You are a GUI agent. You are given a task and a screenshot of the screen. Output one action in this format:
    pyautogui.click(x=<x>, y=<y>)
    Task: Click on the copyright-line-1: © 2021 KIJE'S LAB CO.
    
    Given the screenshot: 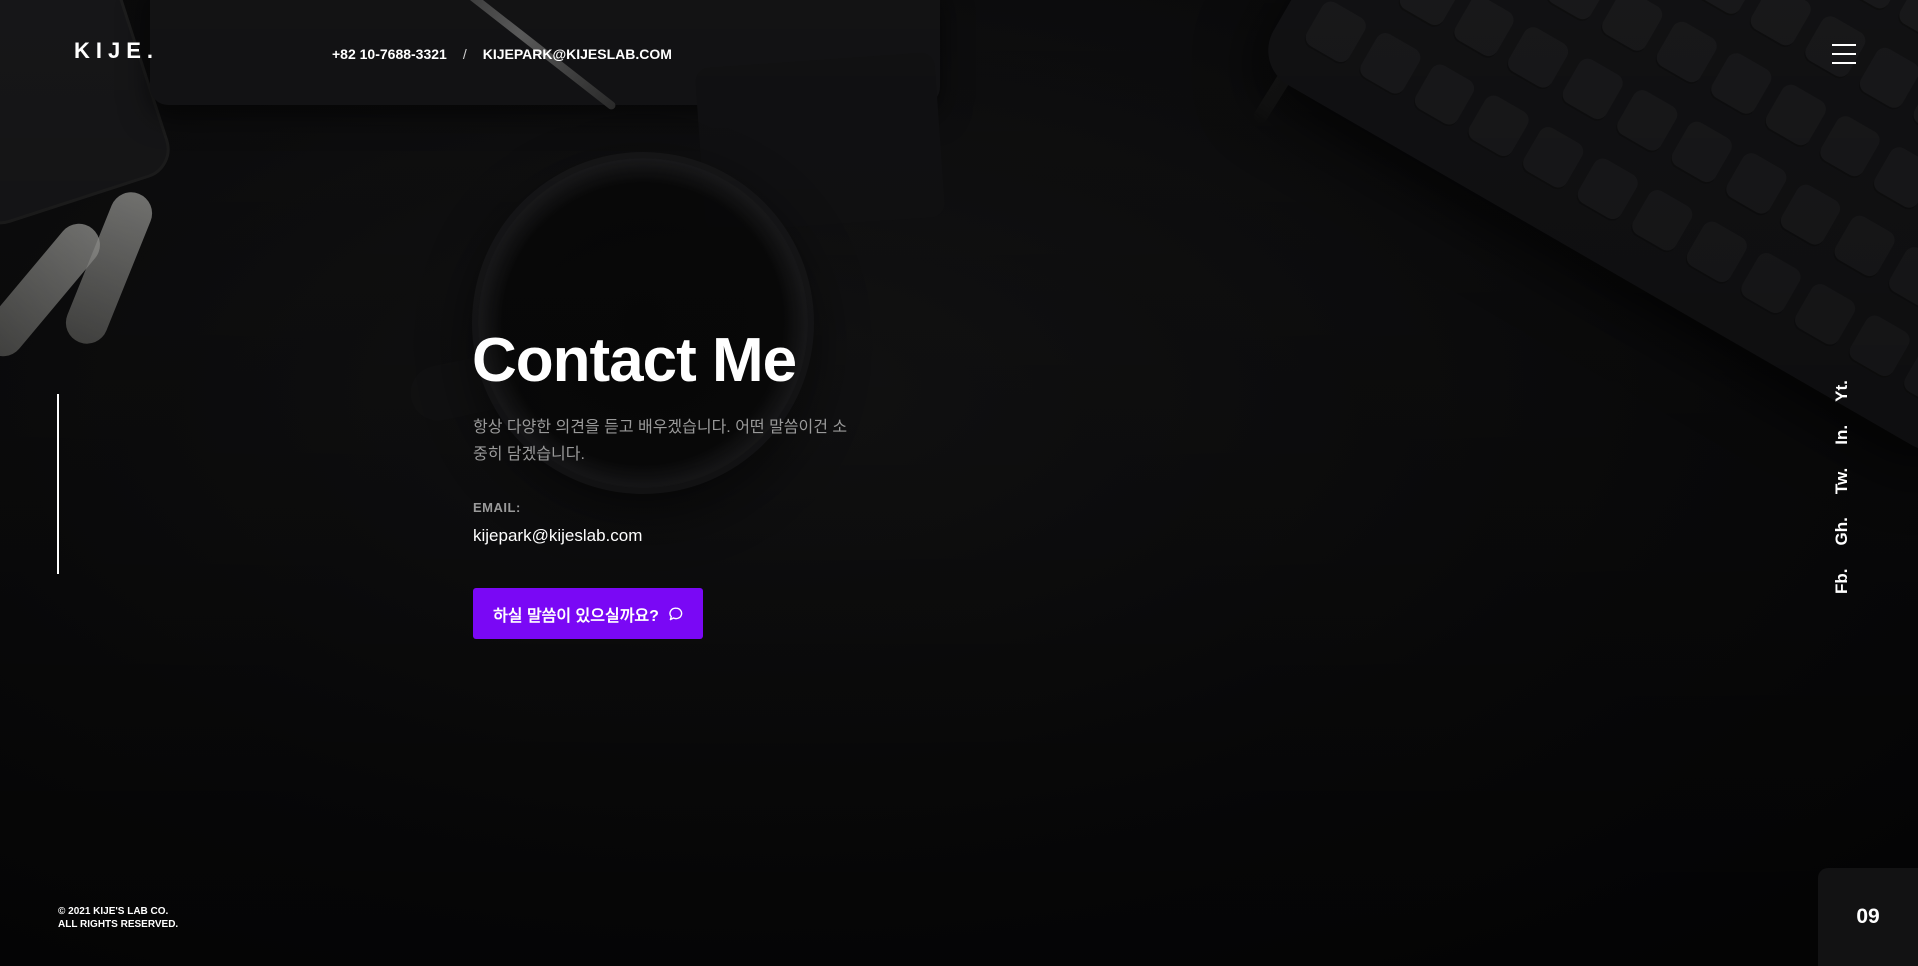 What is the action you would take?
    pyautogui.click(x=113, y=911)
    